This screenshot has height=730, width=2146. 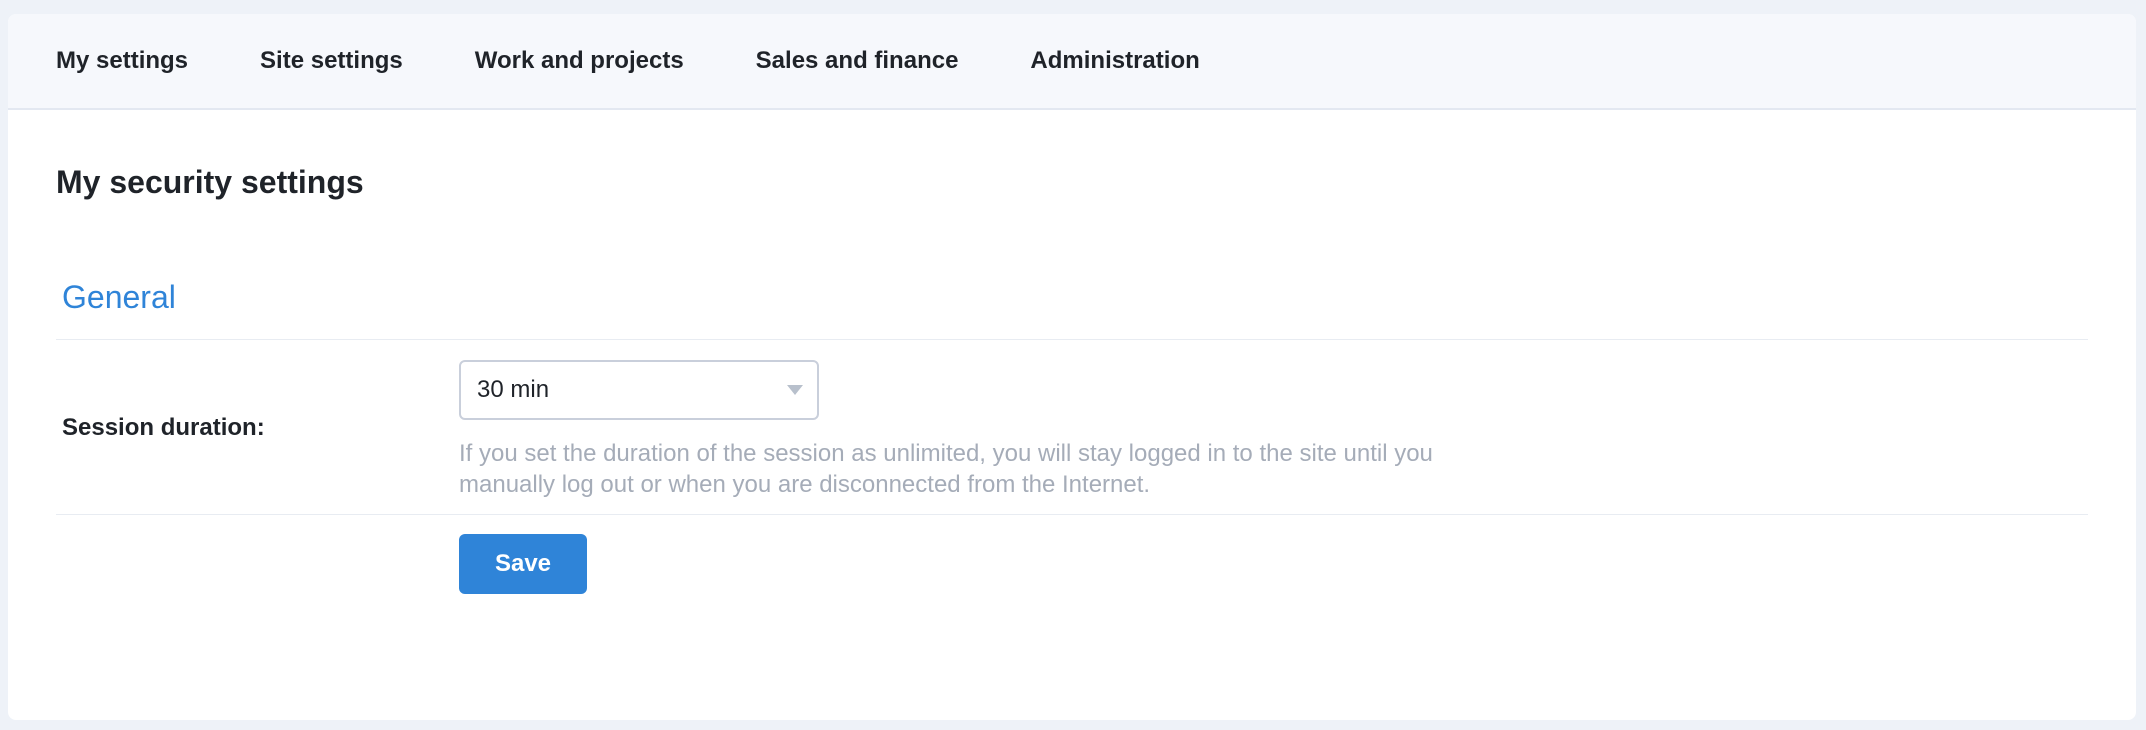 What do you see at coordinates (1072, 339) in the screenshot?
I see `section-divider` at bounding box center [1072, 339].